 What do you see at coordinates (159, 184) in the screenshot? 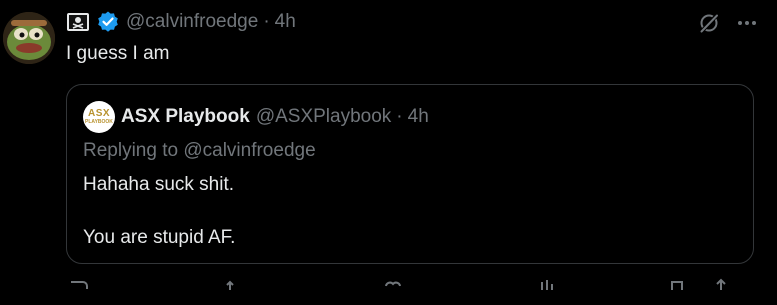
I see `quote-text-line1: Hahaha suck shit.` at bounding box center [159, 184].